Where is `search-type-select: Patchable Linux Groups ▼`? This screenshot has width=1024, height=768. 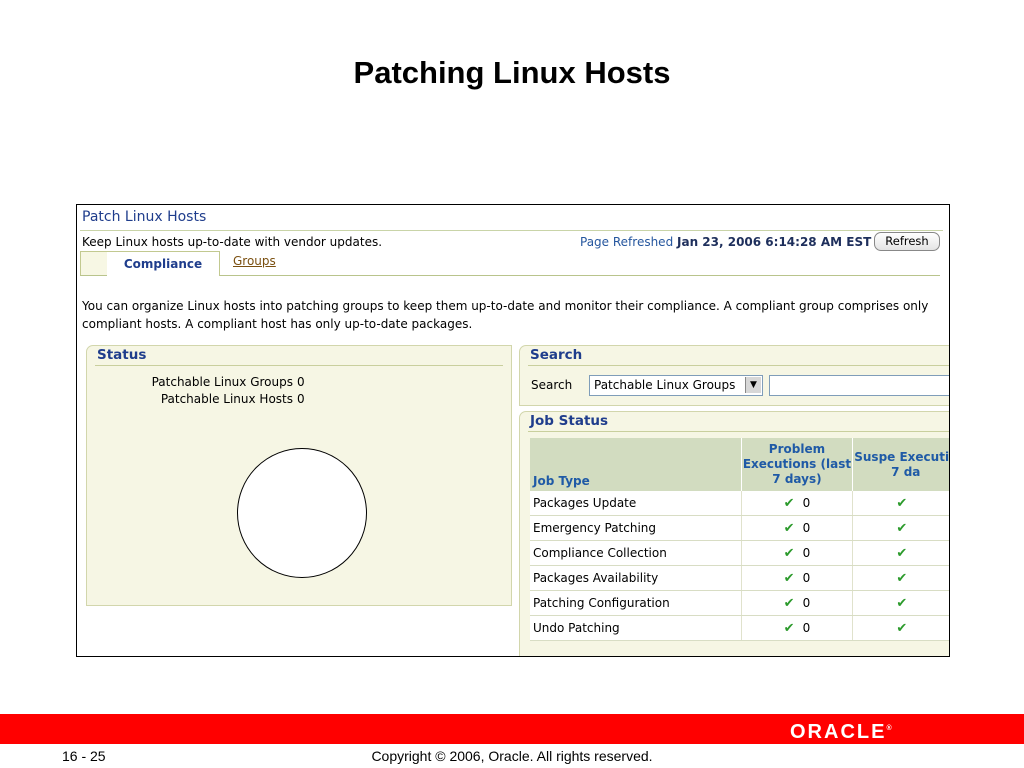 search-type-select: Patchable Linux Groups ▼ is located at coordinates (676, 385).